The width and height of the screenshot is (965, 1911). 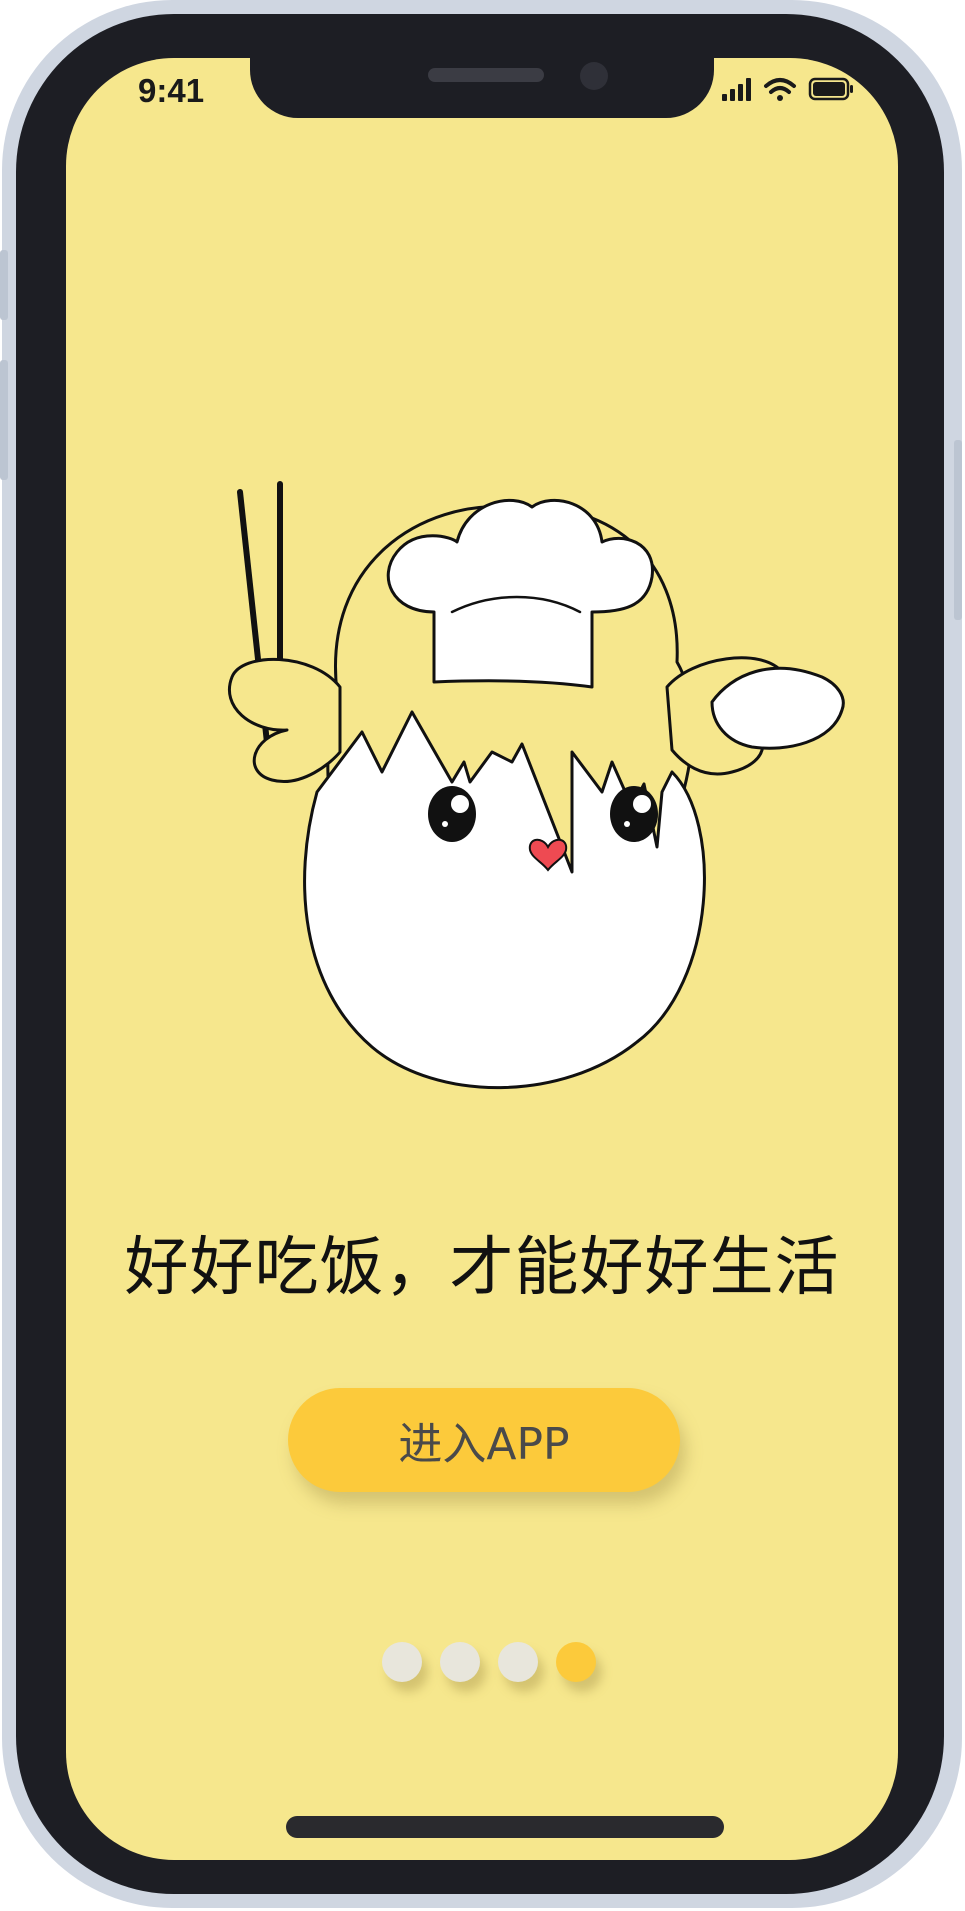 I want to click on welcome-slogan: 好好吃饭，才能好好生活, so click(x=482, y=1268).